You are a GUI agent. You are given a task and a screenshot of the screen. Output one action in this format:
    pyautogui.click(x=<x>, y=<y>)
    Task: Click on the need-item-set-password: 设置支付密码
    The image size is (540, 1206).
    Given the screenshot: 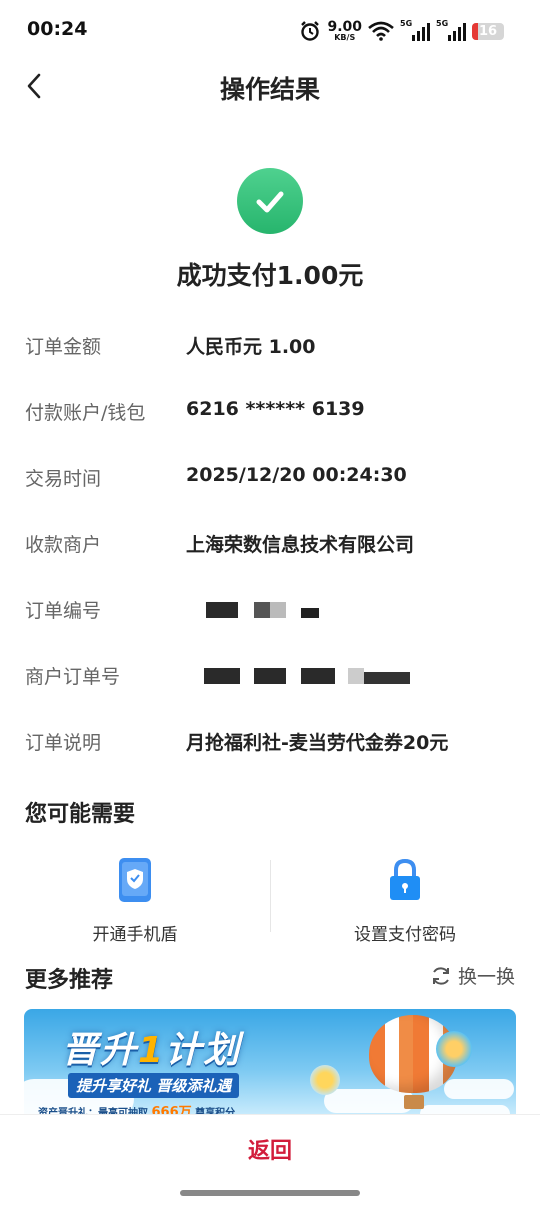 What is the action you would take?
    pyautogui.click(x=405, y=900)
    